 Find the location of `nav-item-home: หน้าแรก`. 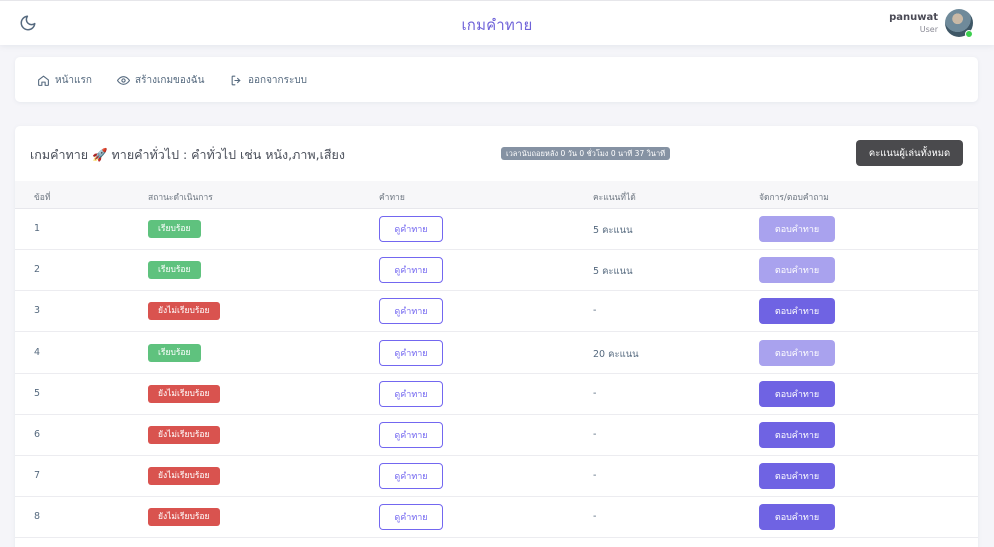

nav-item-home: หน้าแรก is located at coordinates (64, 80).